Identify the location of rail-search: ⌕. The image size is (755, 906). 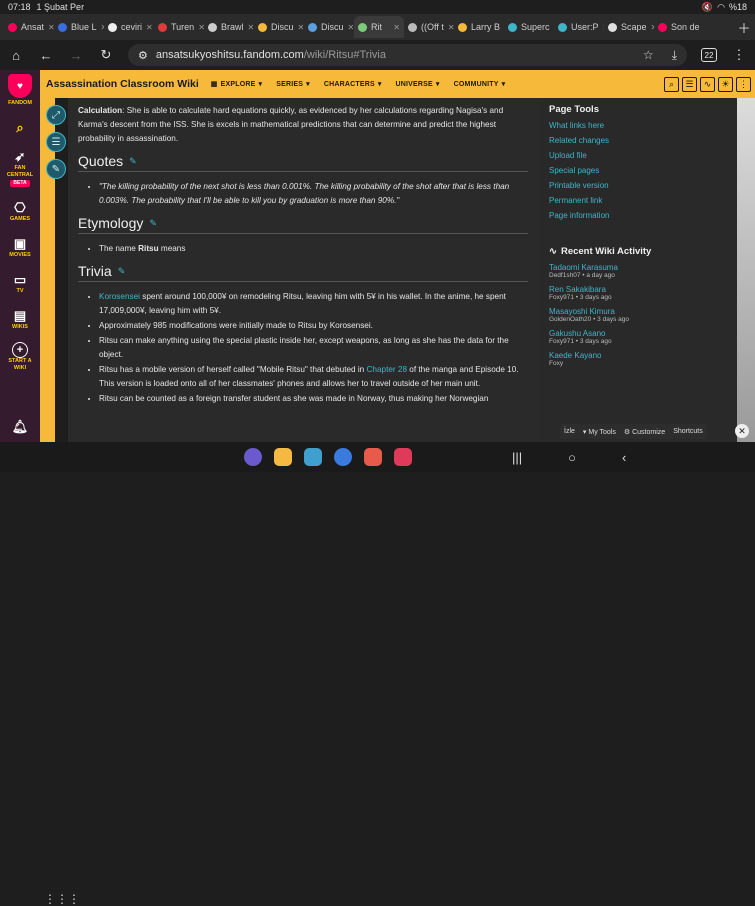
(20, 127).